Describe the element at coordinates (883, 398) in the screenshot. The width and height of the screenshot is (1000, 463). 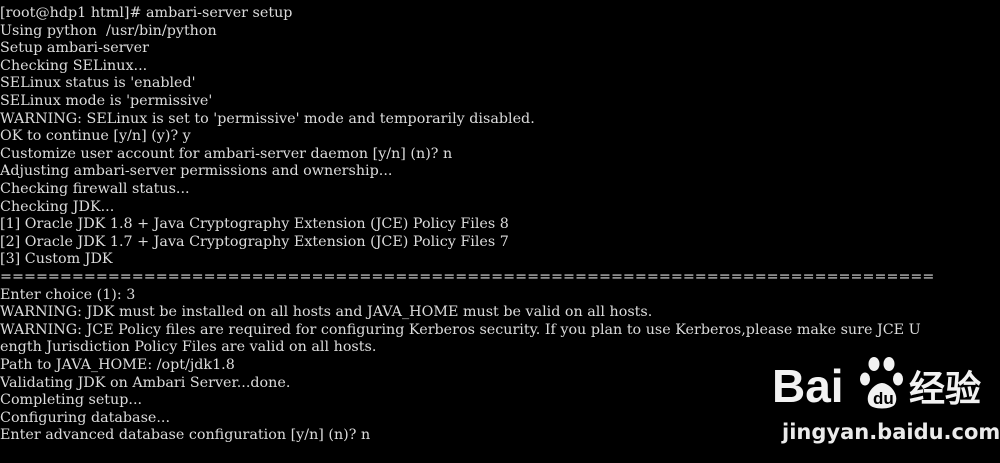
I see `svg-text: du` at that location.